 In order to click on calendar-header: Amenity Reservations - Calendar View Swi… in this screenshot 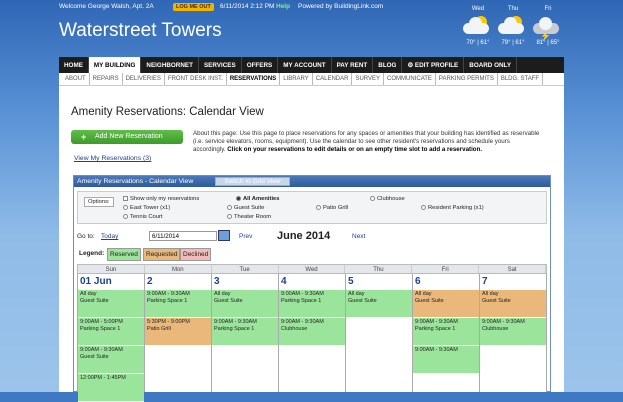, I will do `click(312, 181)`.